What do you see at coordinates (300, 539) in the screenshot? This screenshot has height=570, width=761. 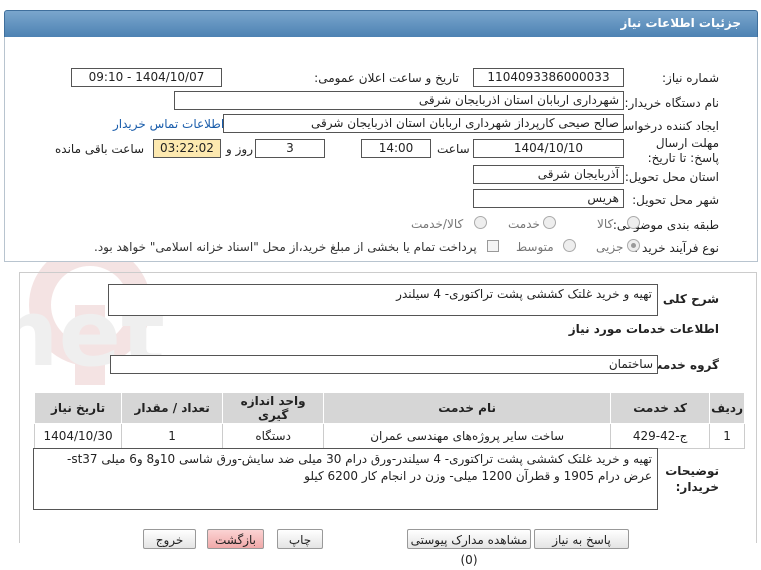 I see `print-button: چاپ` at bounding box center [300, 539].